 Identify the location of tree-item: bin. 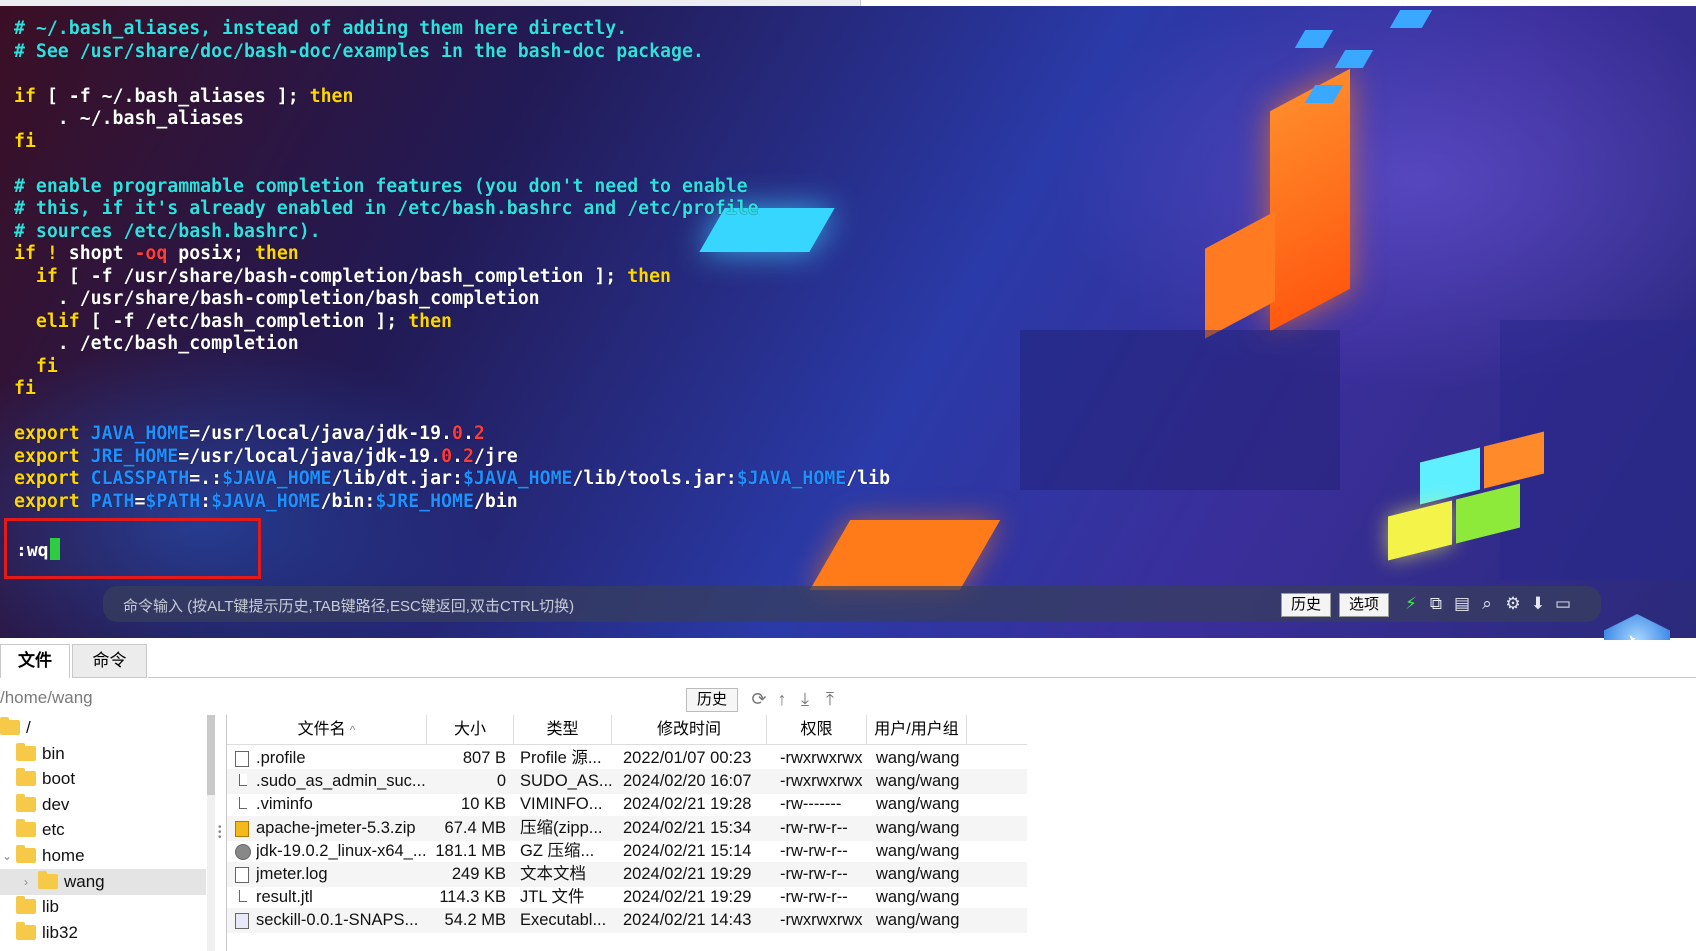
(40, 754).